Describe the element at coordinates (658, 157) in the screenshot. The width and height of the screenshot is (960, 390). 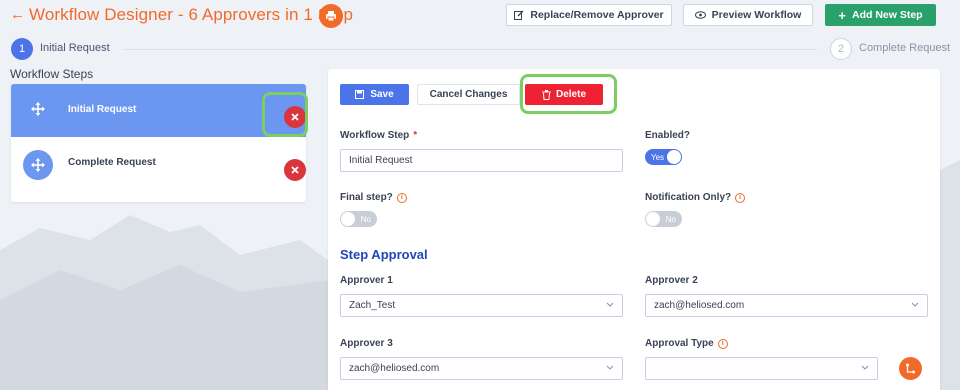
I see `enabled-toggle-text: Yes` at that location.